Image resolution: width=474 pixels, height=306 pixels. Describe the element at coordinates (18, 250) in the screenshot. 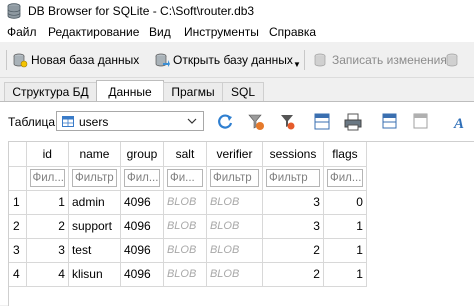

I see `row-number: 3` at that location.